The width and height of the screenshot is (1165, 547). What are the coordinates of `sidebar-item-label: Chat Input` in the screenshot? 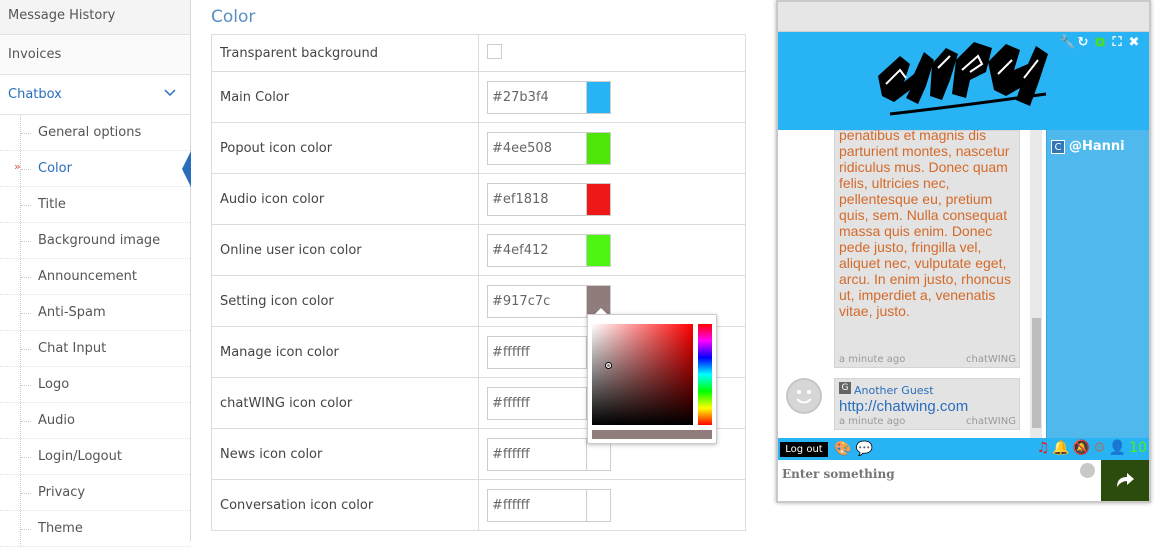 It's located at (72, 348).